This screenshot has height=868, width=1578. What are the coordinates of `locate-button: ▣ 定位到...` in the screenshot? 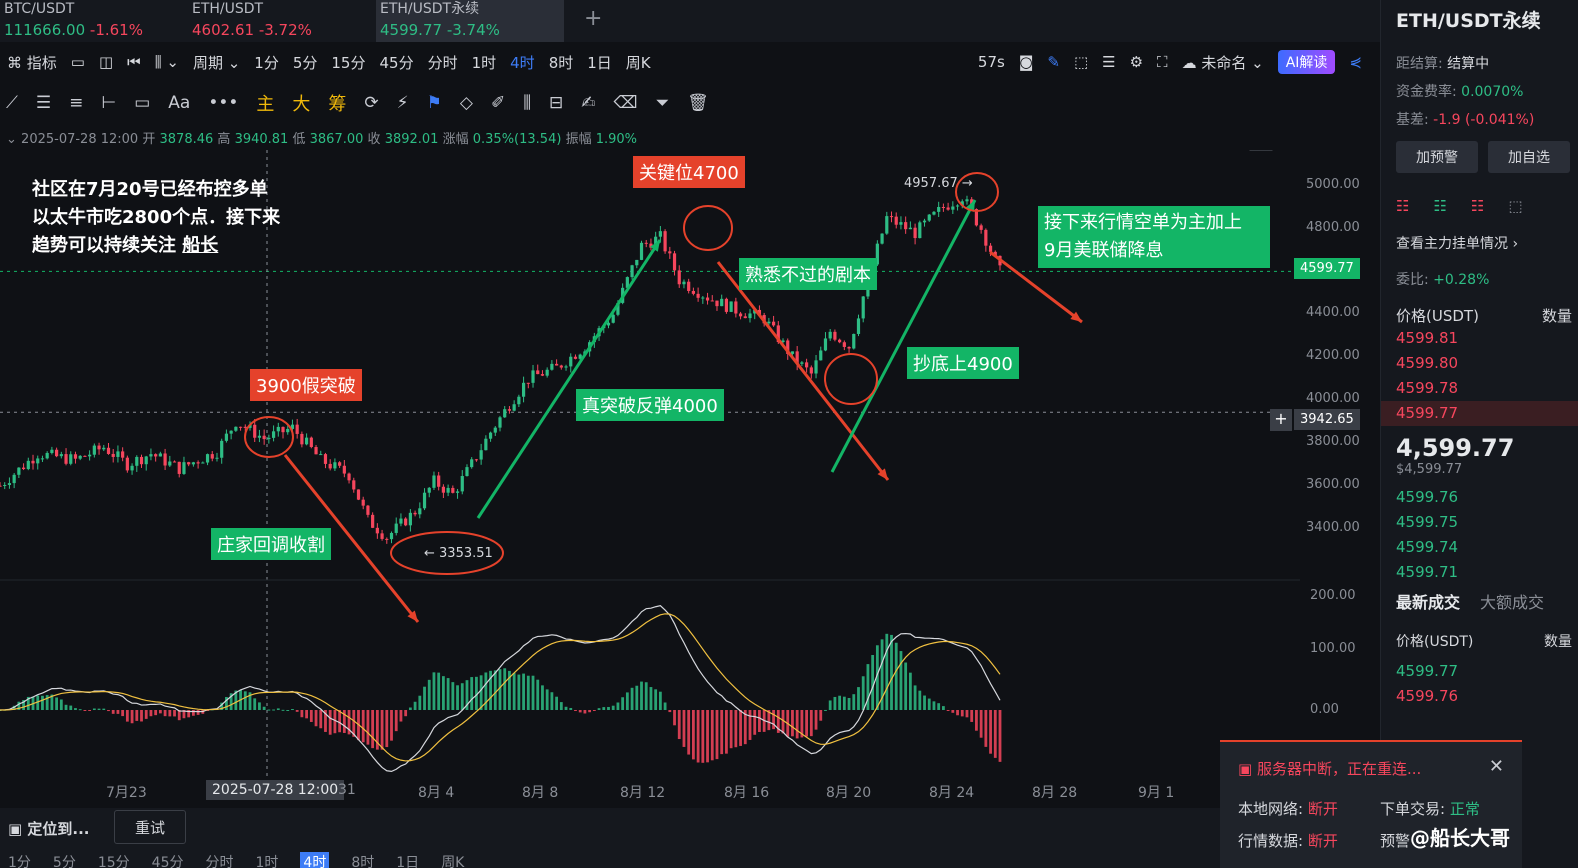 It's located at (49, 828).